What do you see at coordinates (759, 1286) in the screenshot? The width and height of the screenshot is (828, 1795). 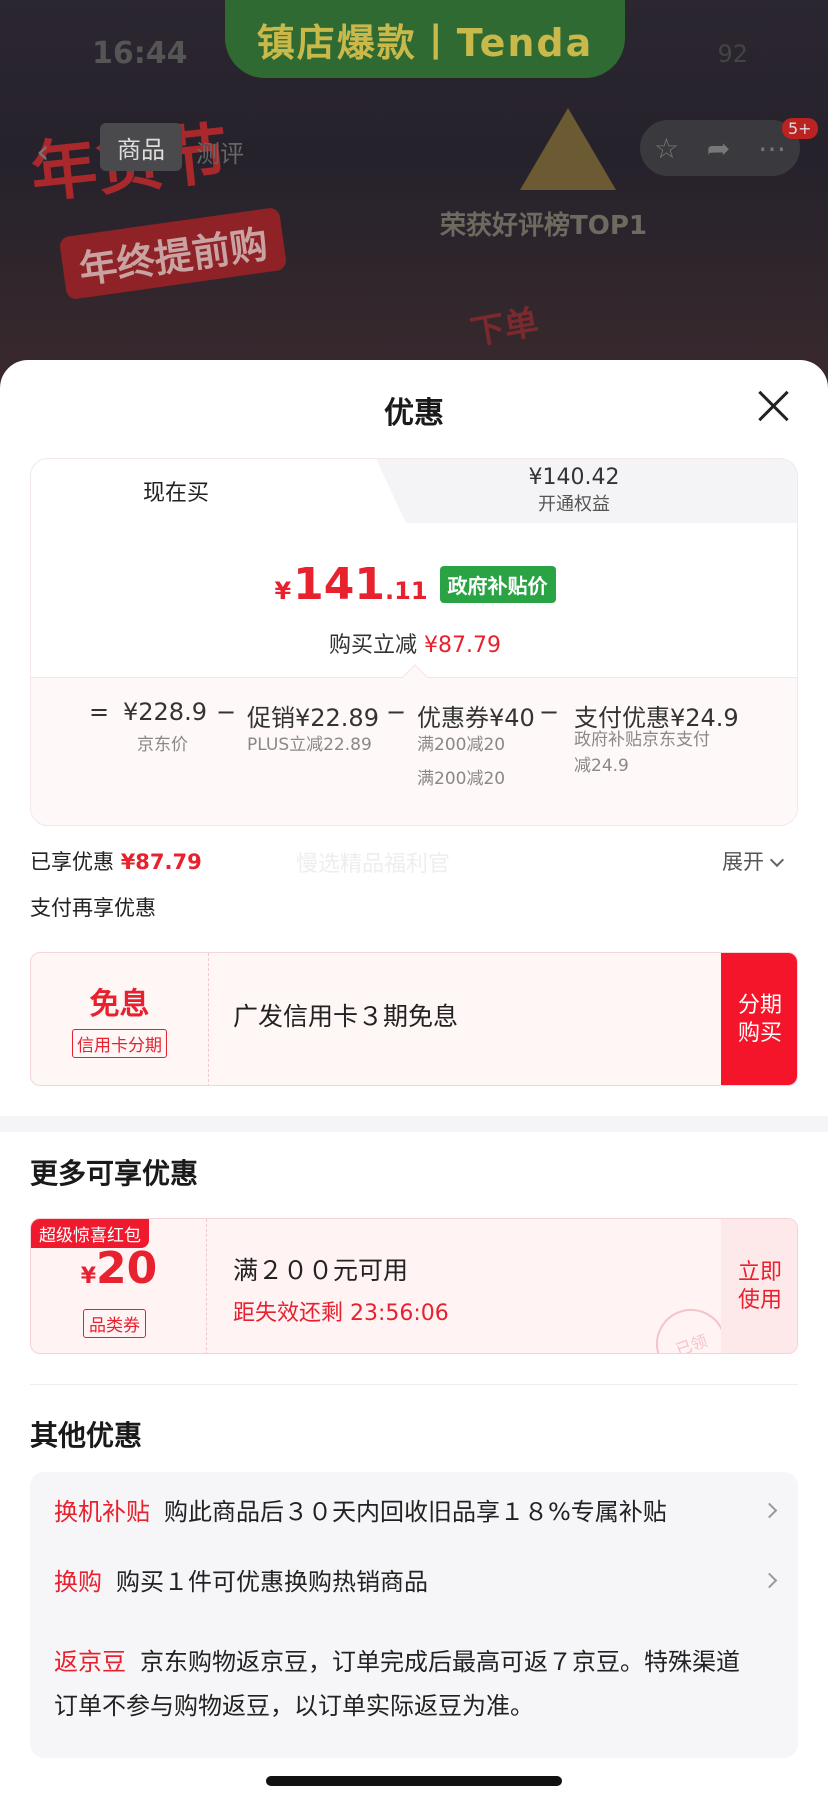 I see `use-coupon-button: 立即 使用` at bounding box center [759, 1286].